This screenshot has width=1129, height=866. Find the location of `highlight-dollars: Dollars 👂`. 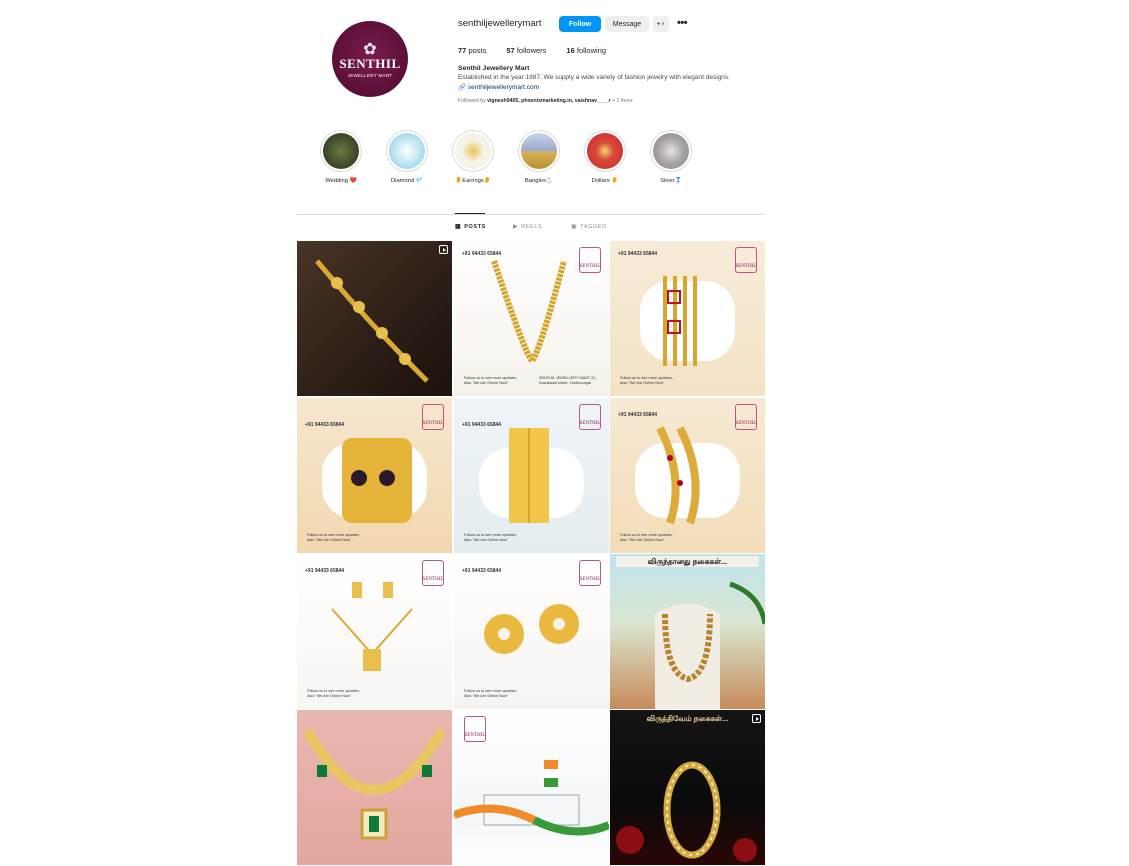

highlight-dollars: Dollars 👂 is located at coordinates (605, 157).